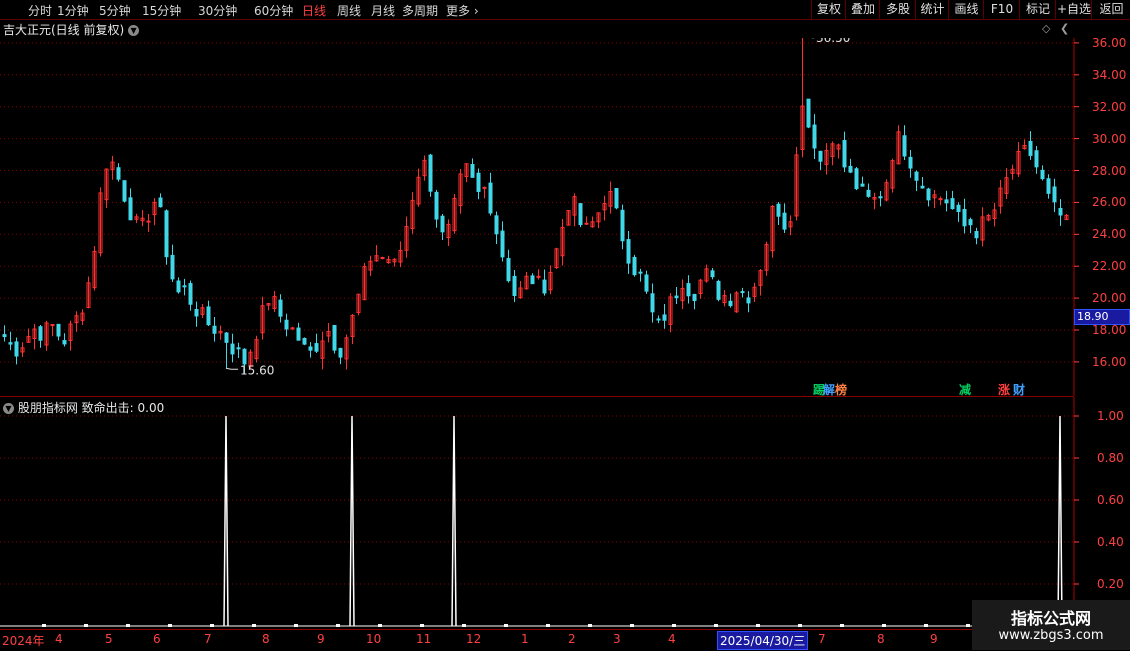 This screenshot has height=651, width=1130. I want to click on stock-title: 吉大正元(日线 前复权) ▼, so click(71, 29).